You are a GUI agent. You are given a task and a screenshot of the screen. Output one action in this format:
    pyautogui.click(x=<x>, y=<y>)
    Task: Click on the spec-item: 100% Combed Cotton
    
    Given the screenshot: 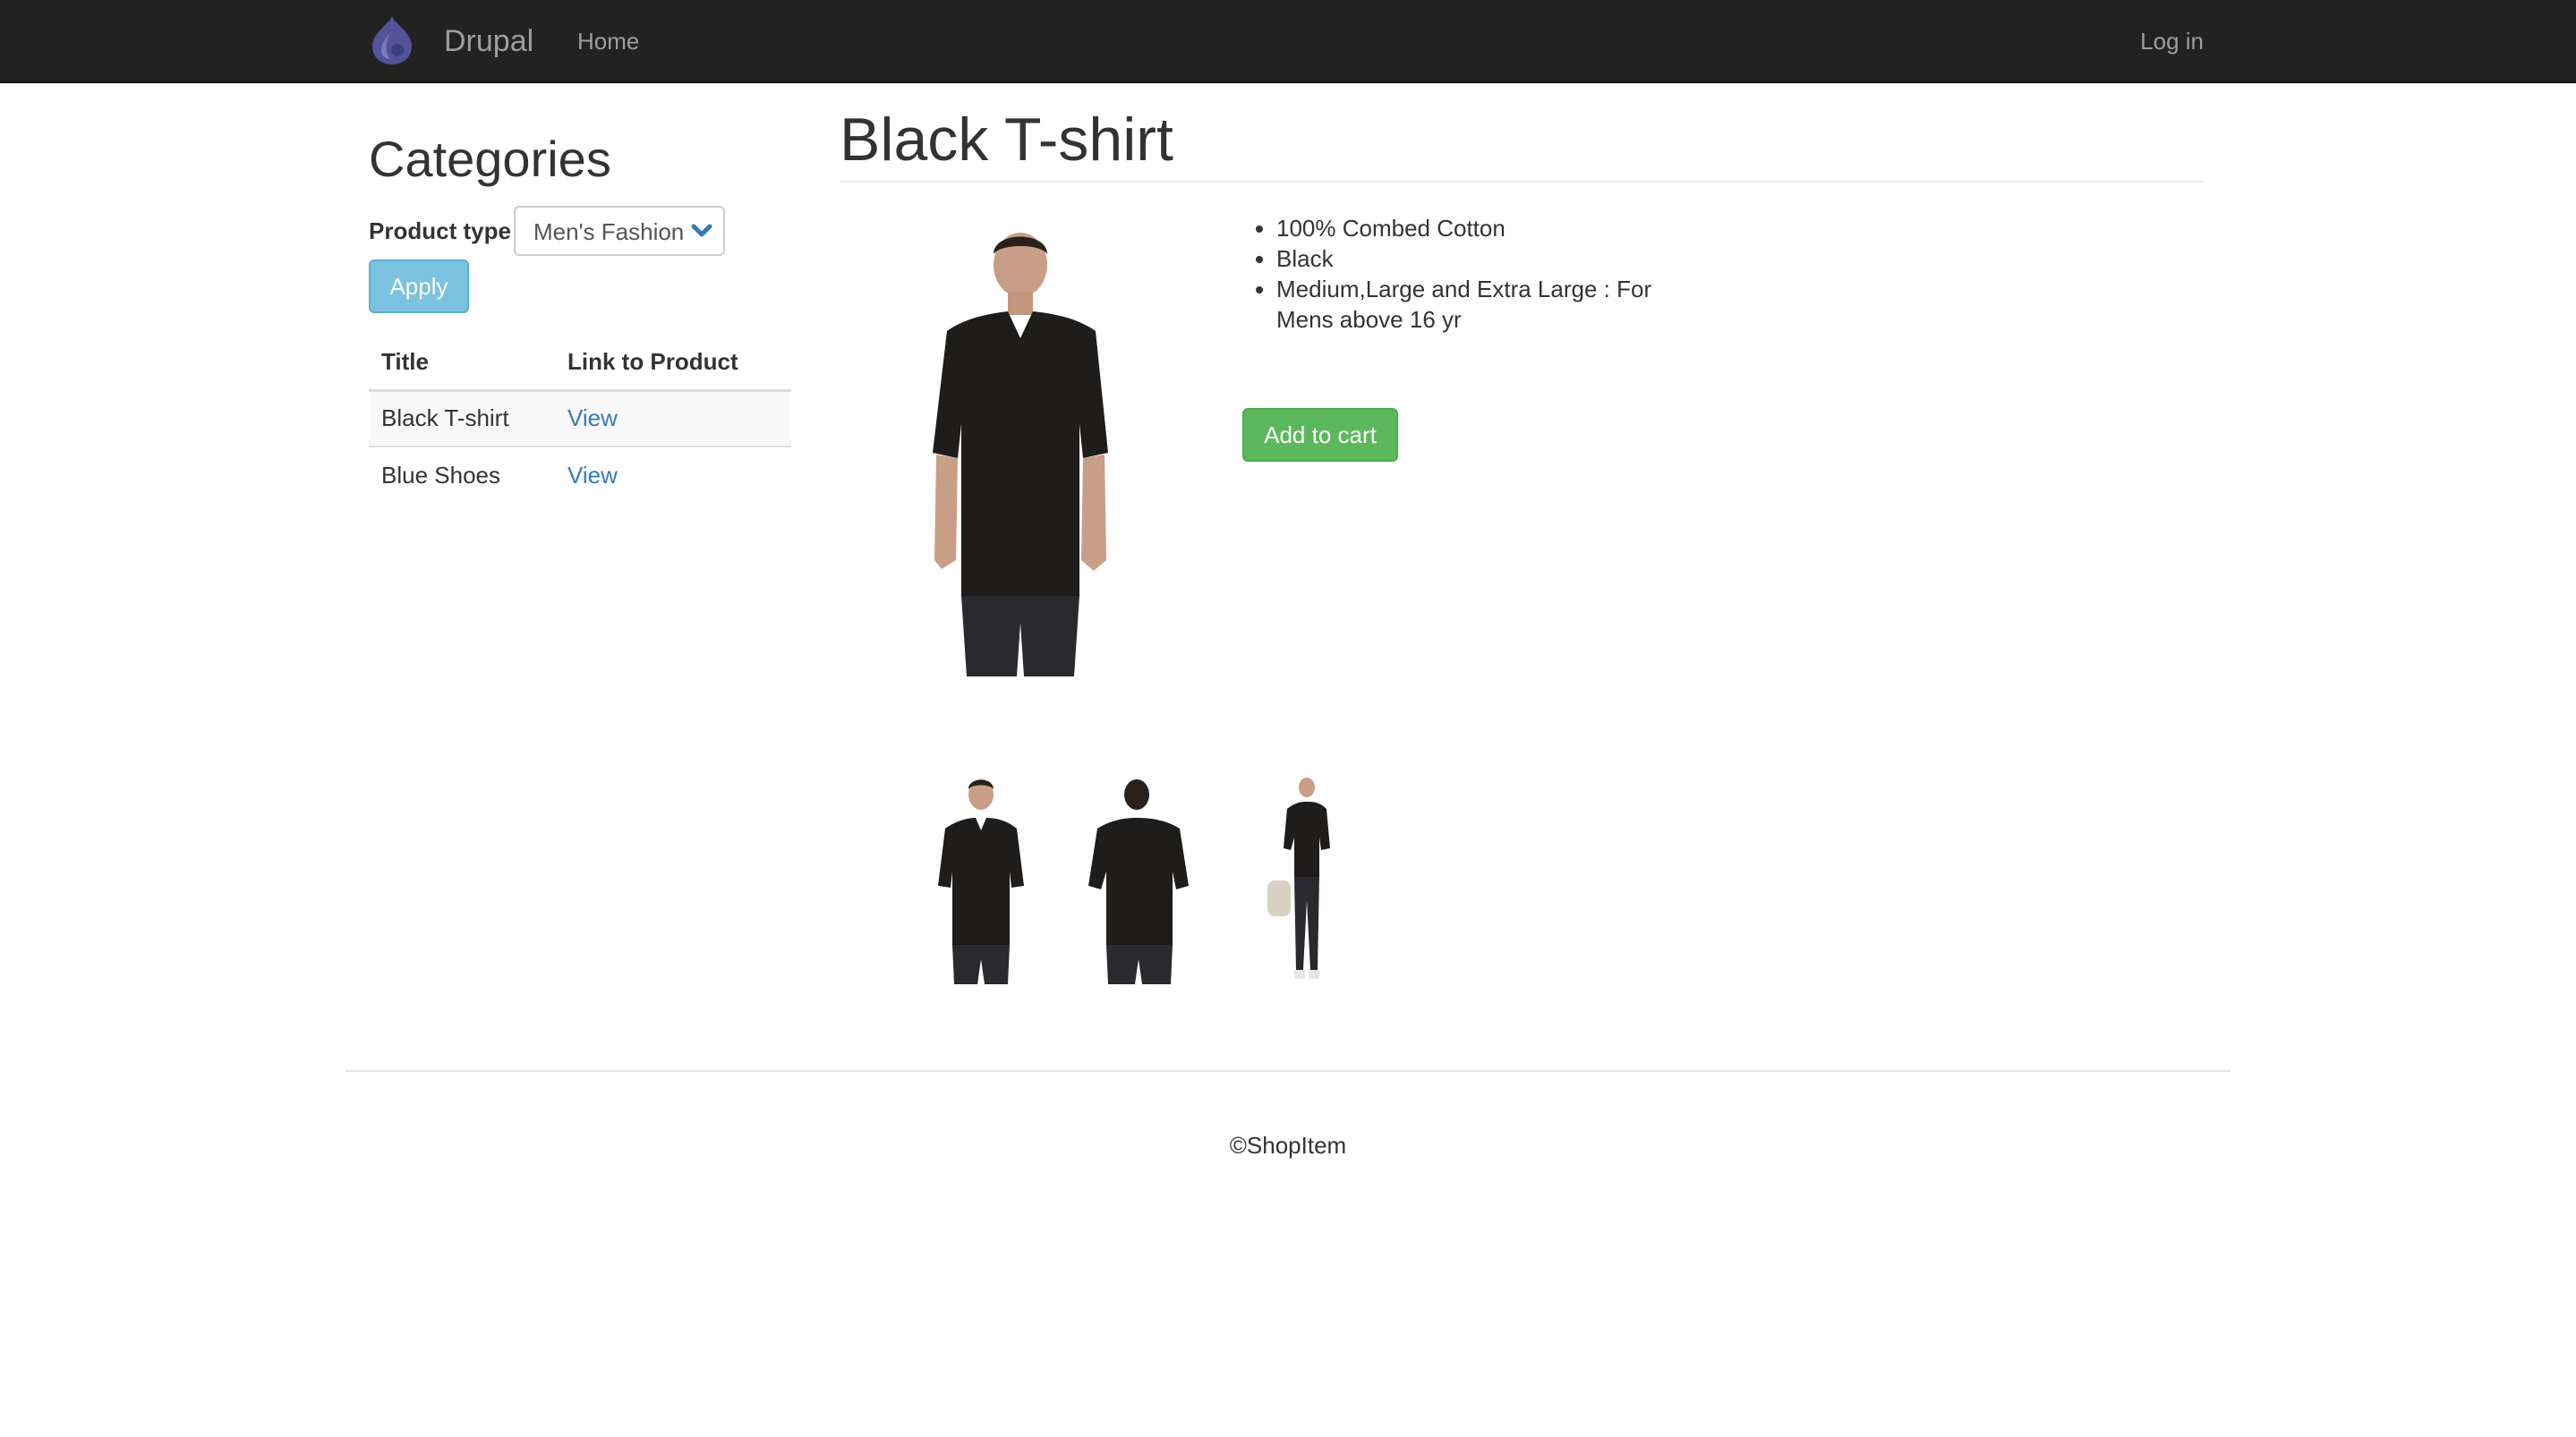 What is the action you would take?
    pyautogui.click(x=1482, y=228)
    